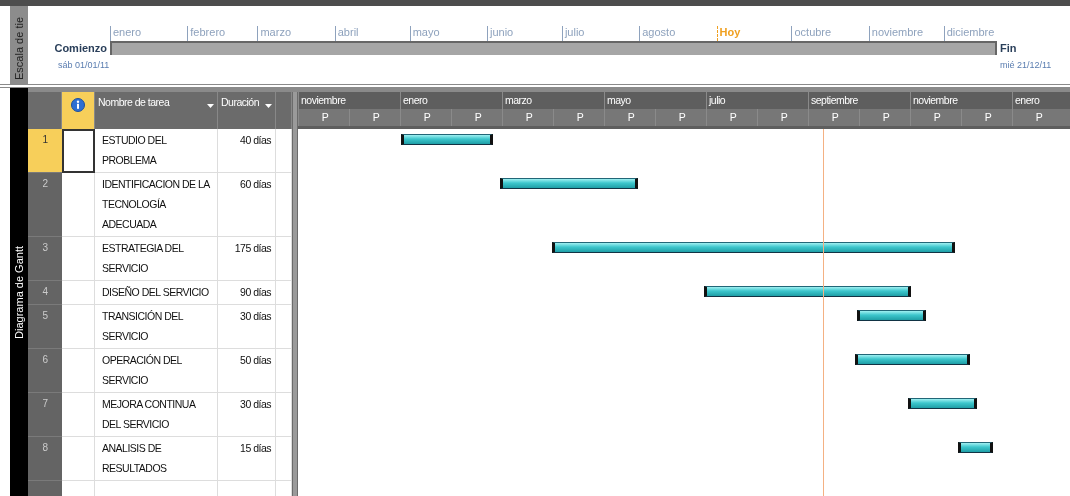 The height and width of the screenshot is (496, 1070). I want to click on task-name-cell: ANALISIS DE RESULTADOS, so click(156, 459).